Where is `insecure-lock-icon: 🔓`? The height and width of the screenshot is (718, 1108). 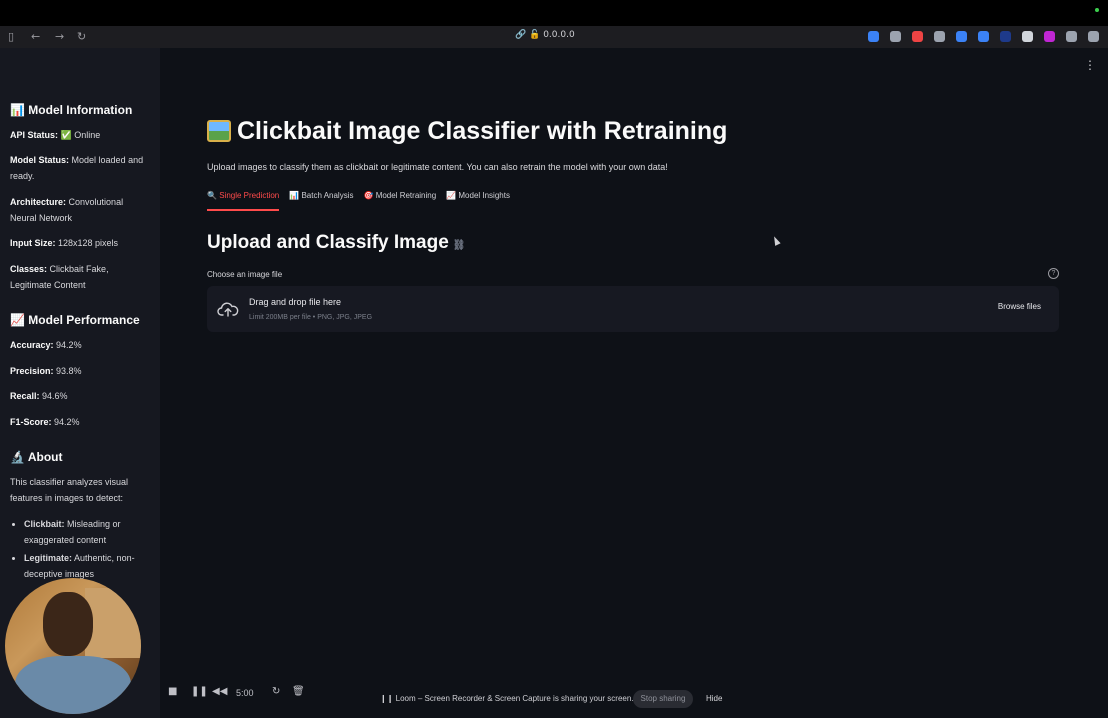
insecure-lock-icon: 🔓 is located at coordinates (535, 35).